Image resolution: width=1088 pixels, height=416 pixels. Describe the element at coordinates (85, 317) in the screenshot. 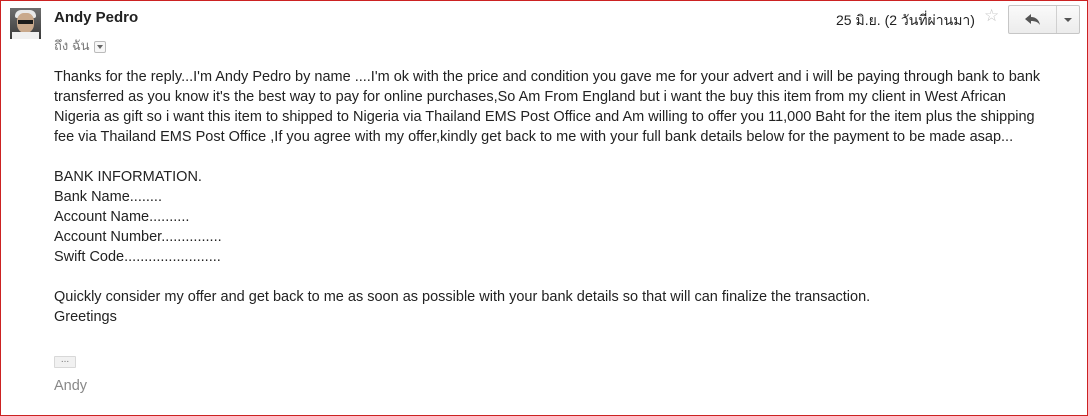

I see `greeting-line: Greetings` at that location.